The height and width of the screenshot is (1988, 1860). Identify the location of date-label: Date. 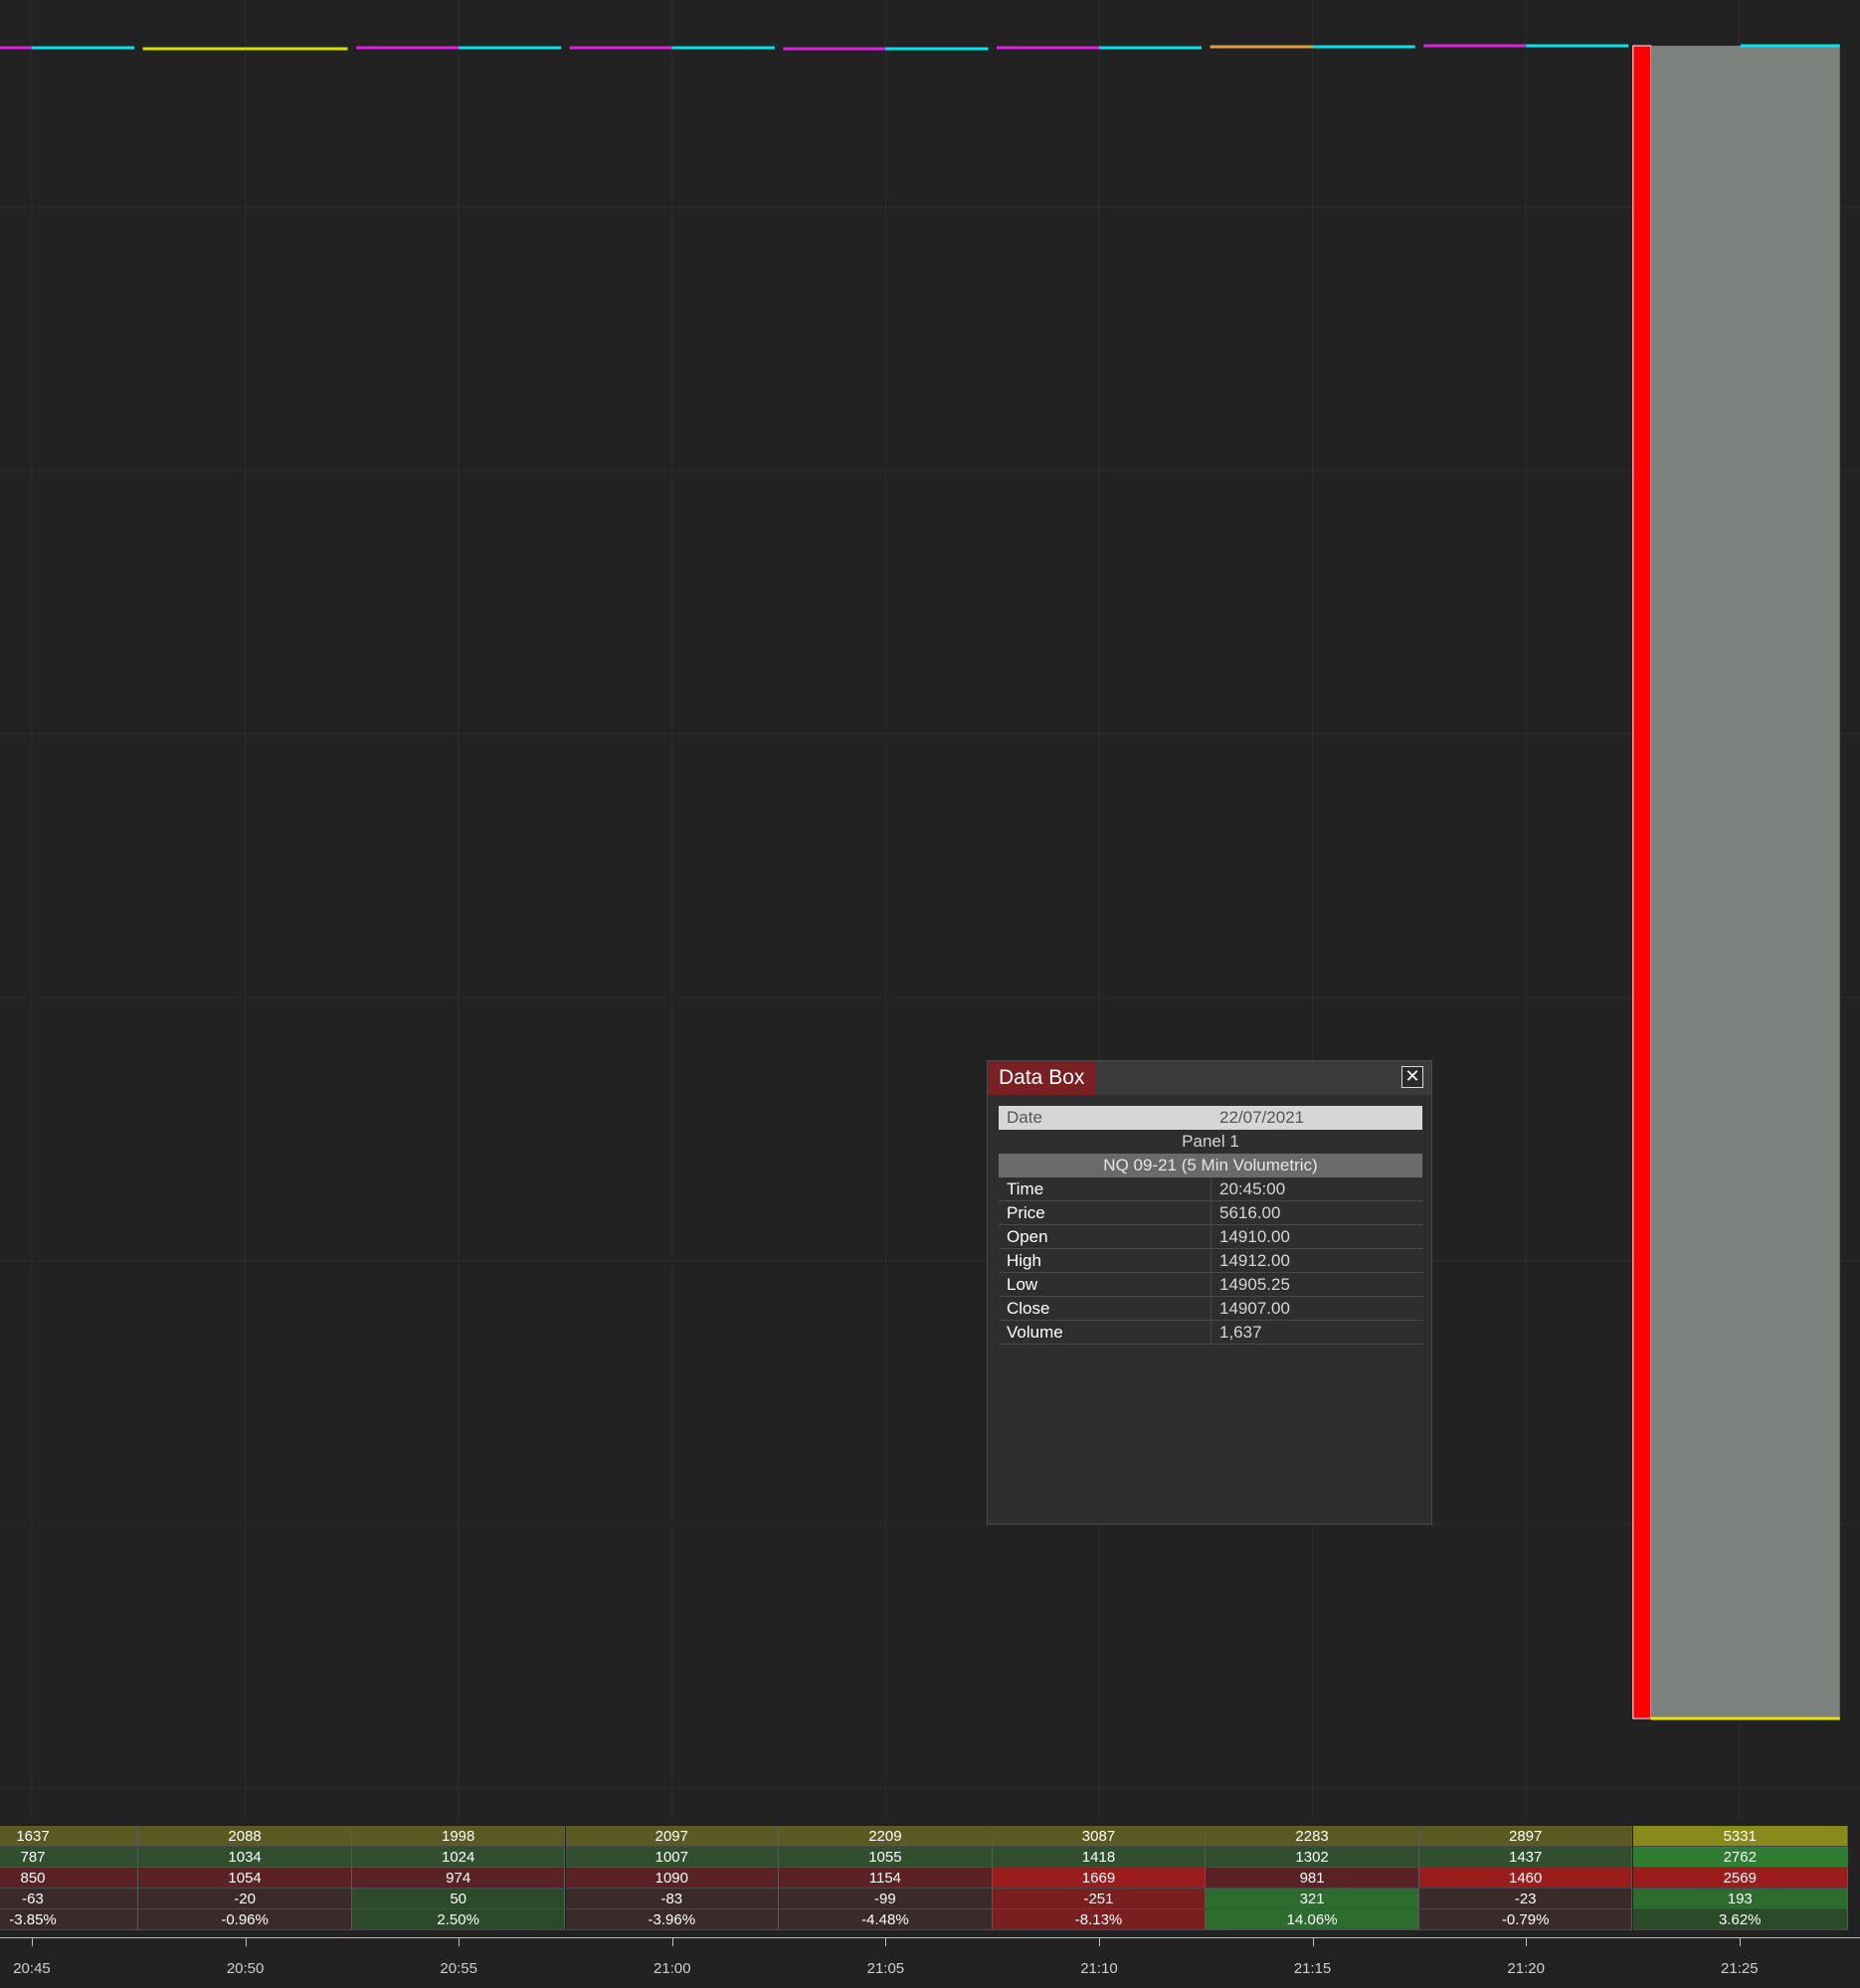
(1024, 1117).